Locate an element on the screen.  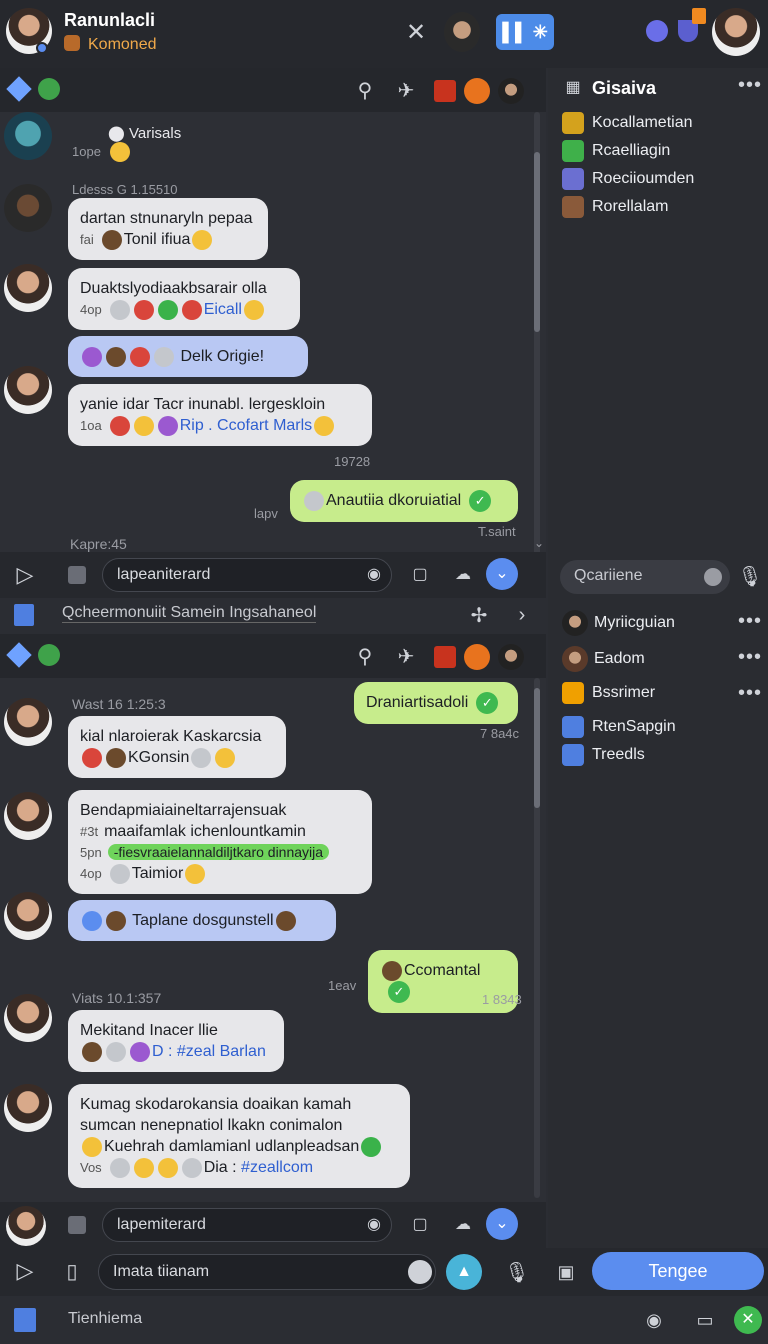
message-text: Taplane dosgunstell is located at coordinates (203, 920).